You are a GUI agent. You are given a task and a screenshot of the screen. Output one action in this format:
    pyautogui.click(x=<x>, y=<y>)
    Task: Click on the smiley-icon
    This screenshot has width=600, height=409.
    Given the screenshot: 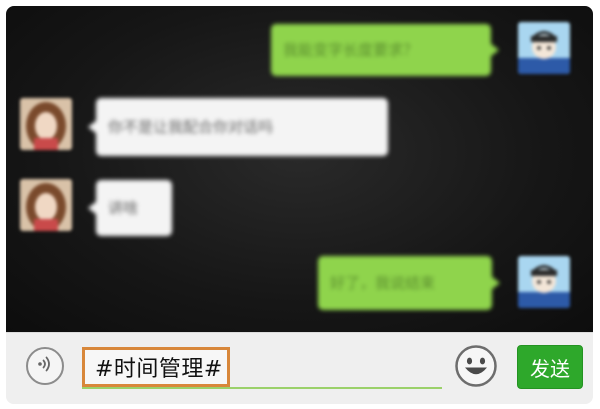 What is the action you would take?
    pyautogui.click(x=476, y=368)
    